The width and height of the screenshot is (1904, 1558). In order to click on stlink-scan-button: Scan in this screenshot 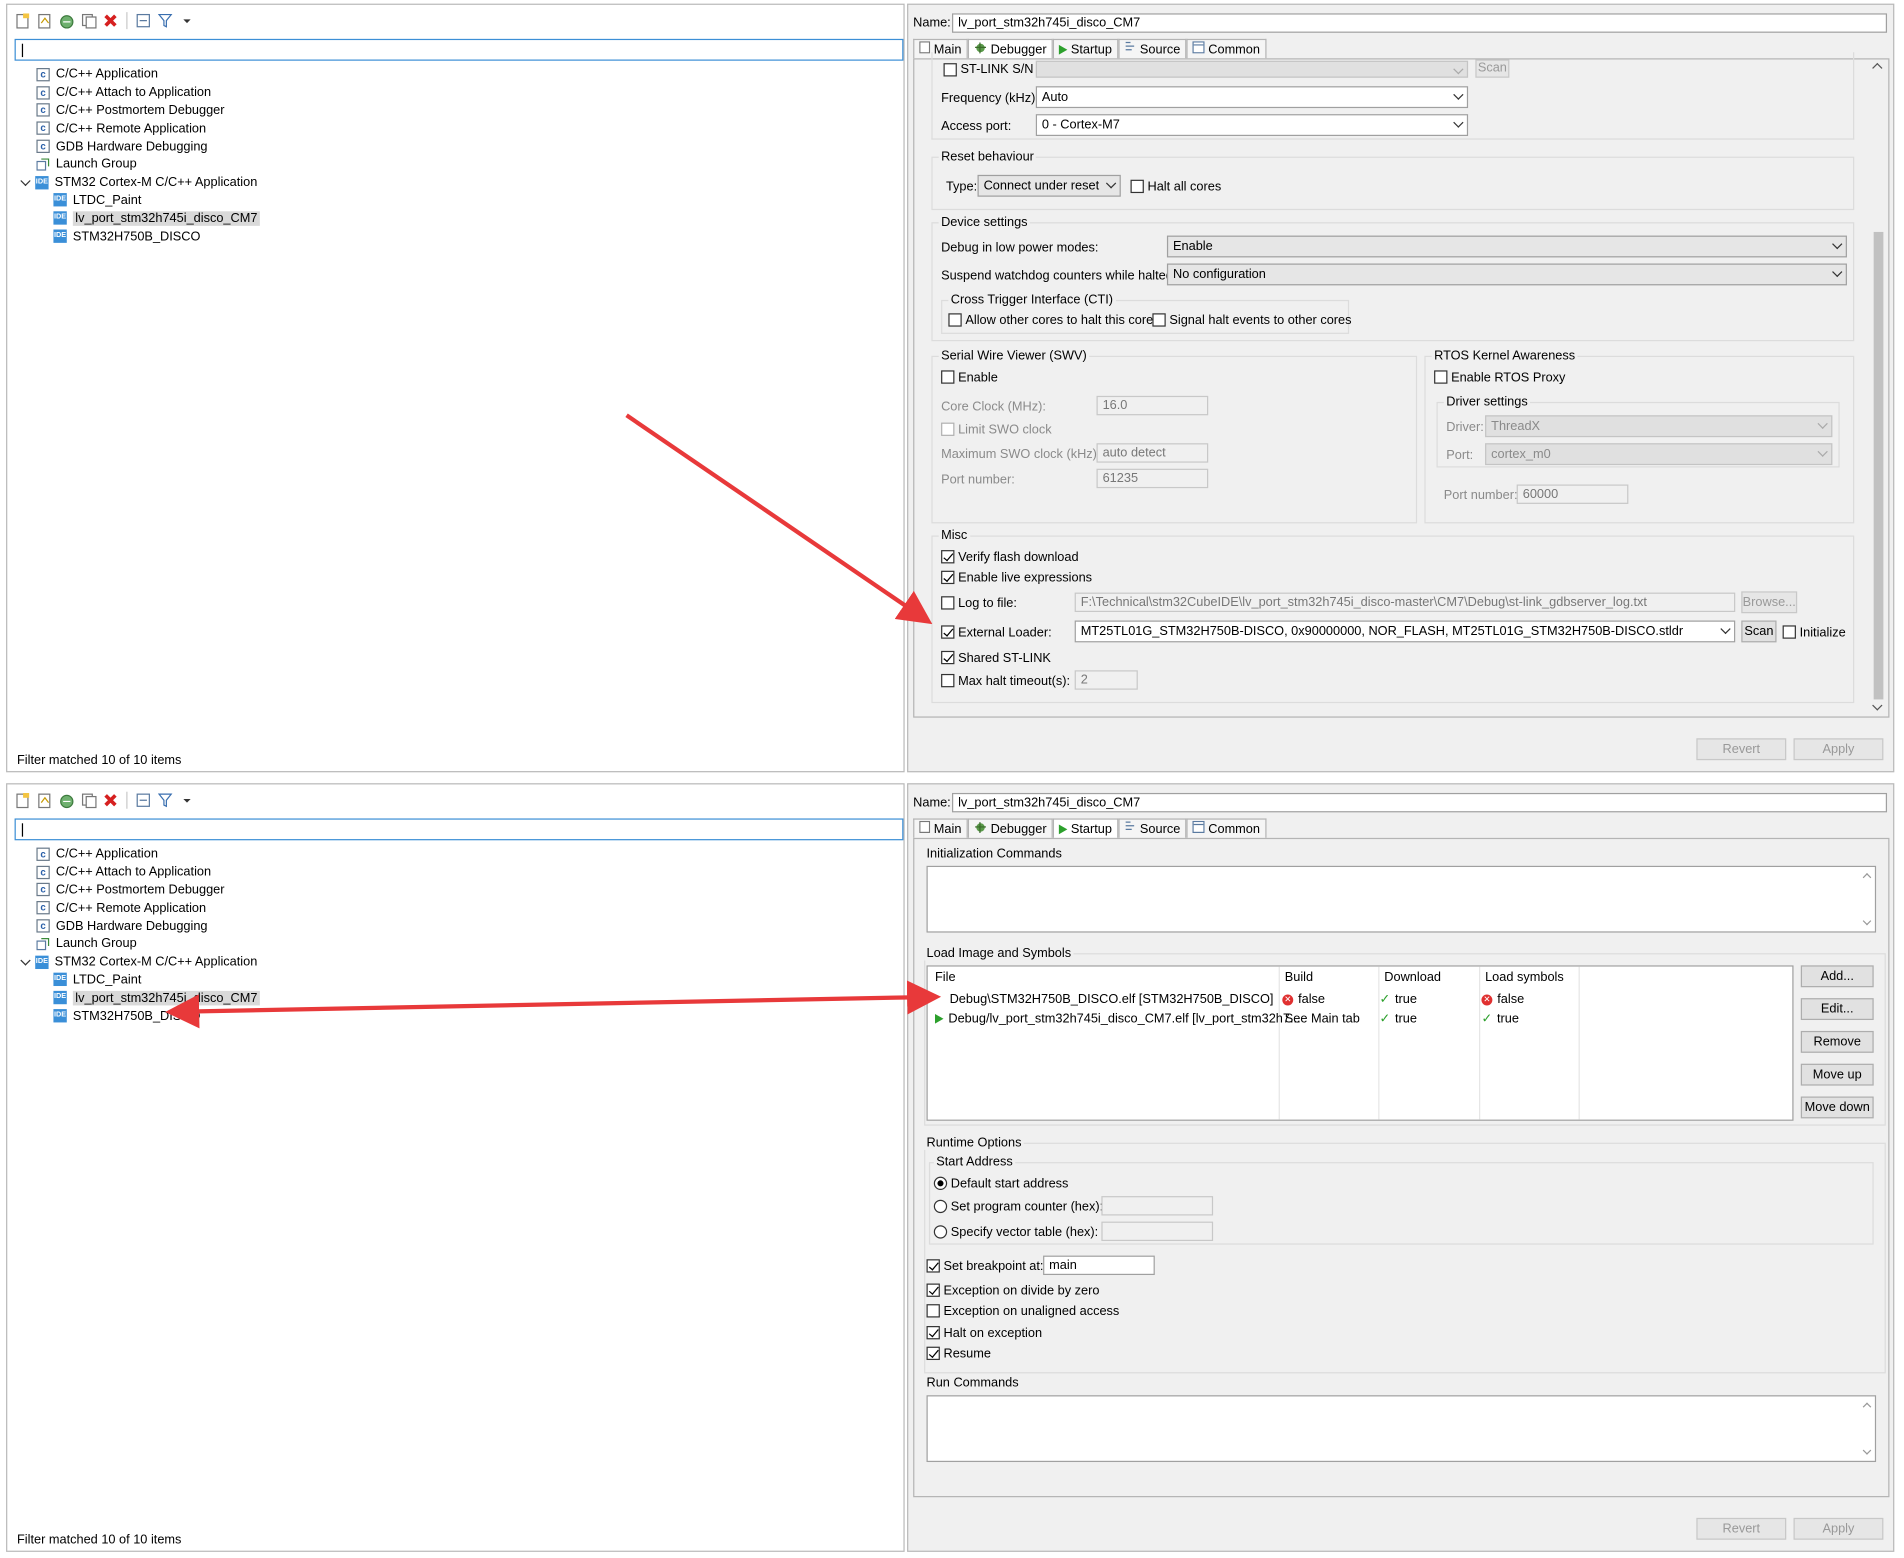, I will do `click(1492, 68)`.